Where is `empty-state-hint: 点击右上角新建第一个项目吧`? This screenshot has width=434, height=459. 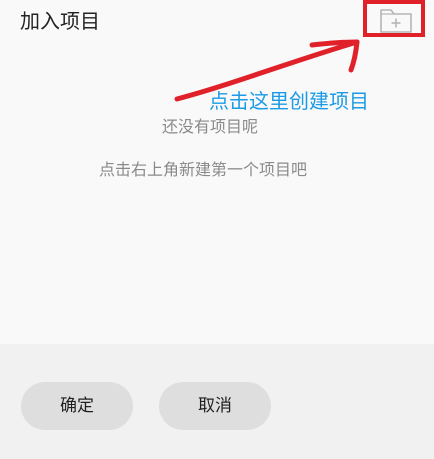
empty-state-hint: 点击右上角新建第一个项目吧 is located at coordinates (203, 169).